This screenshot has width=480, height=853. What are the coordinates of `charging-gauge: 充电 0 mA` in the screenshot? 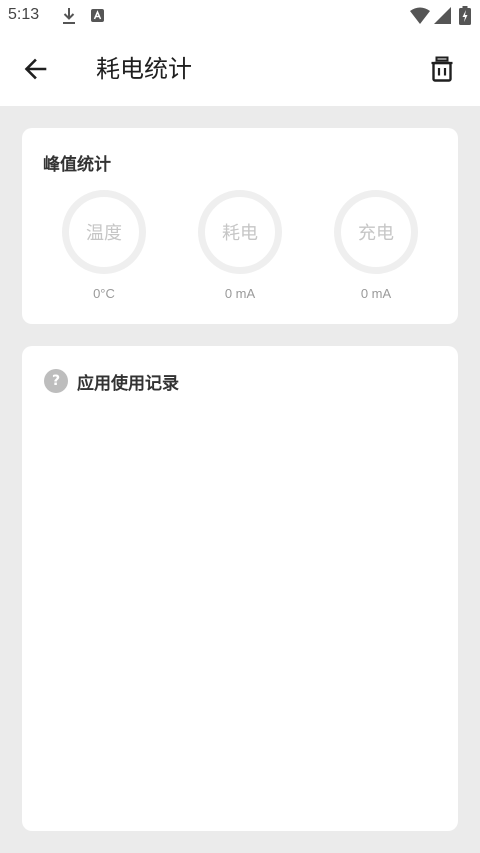 It's located at (376, 250).